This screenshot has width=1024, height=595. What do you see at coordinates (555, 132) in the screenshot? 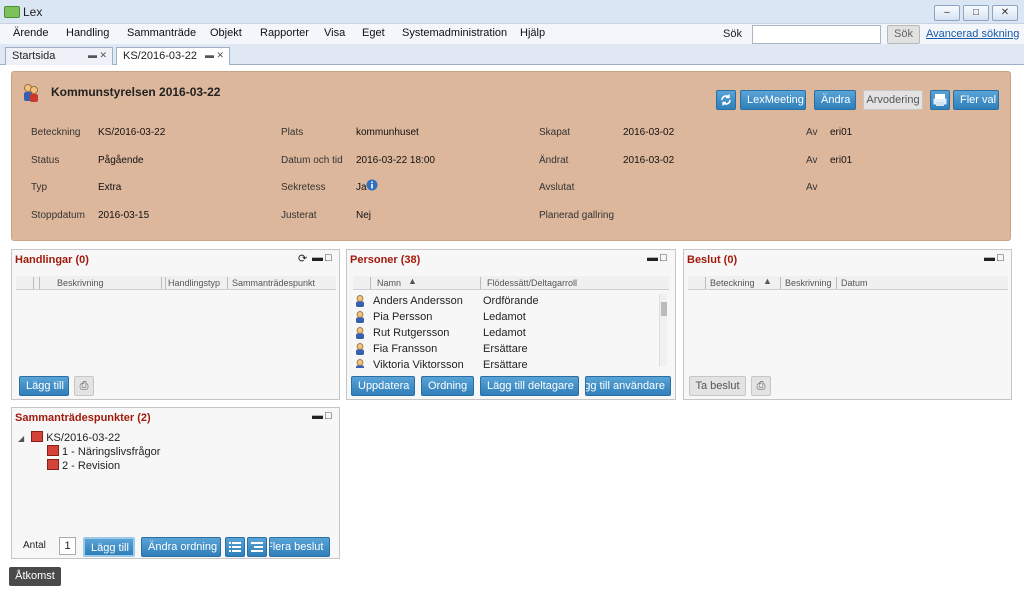
I see `skapat-label: Skapat` at bounding box center [555, 132].